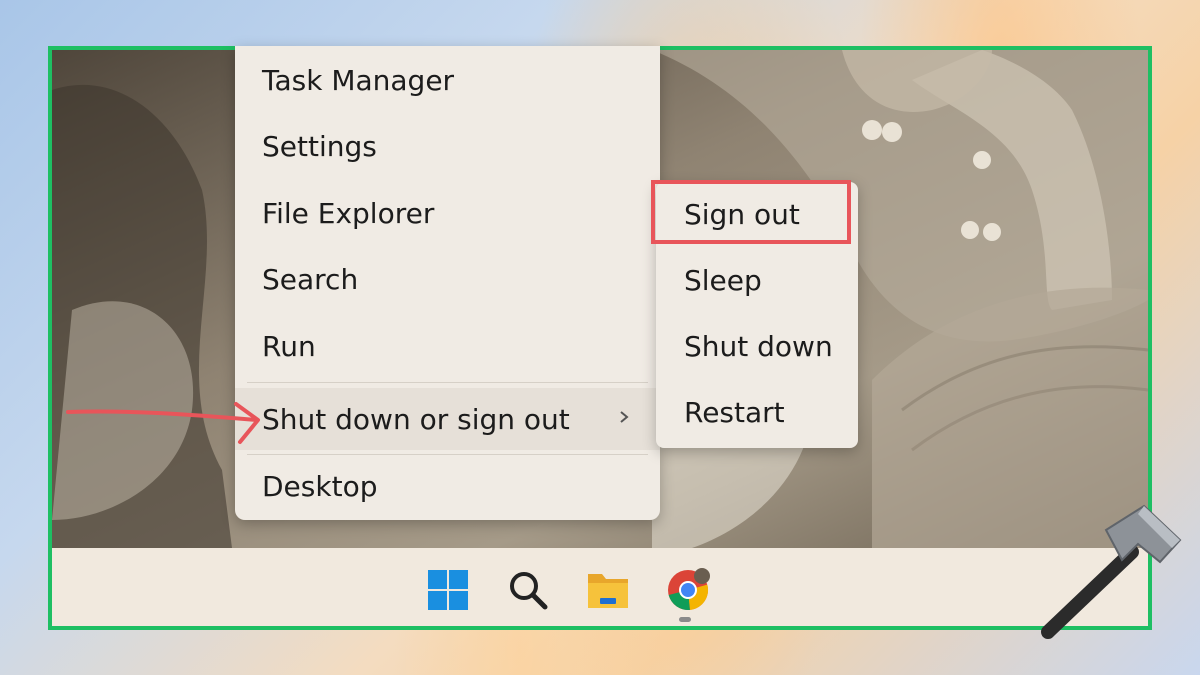 The width and height of the screenshot is (1200, 675). I want to click on menu-item-label: File Explorer, so click(348, 213).